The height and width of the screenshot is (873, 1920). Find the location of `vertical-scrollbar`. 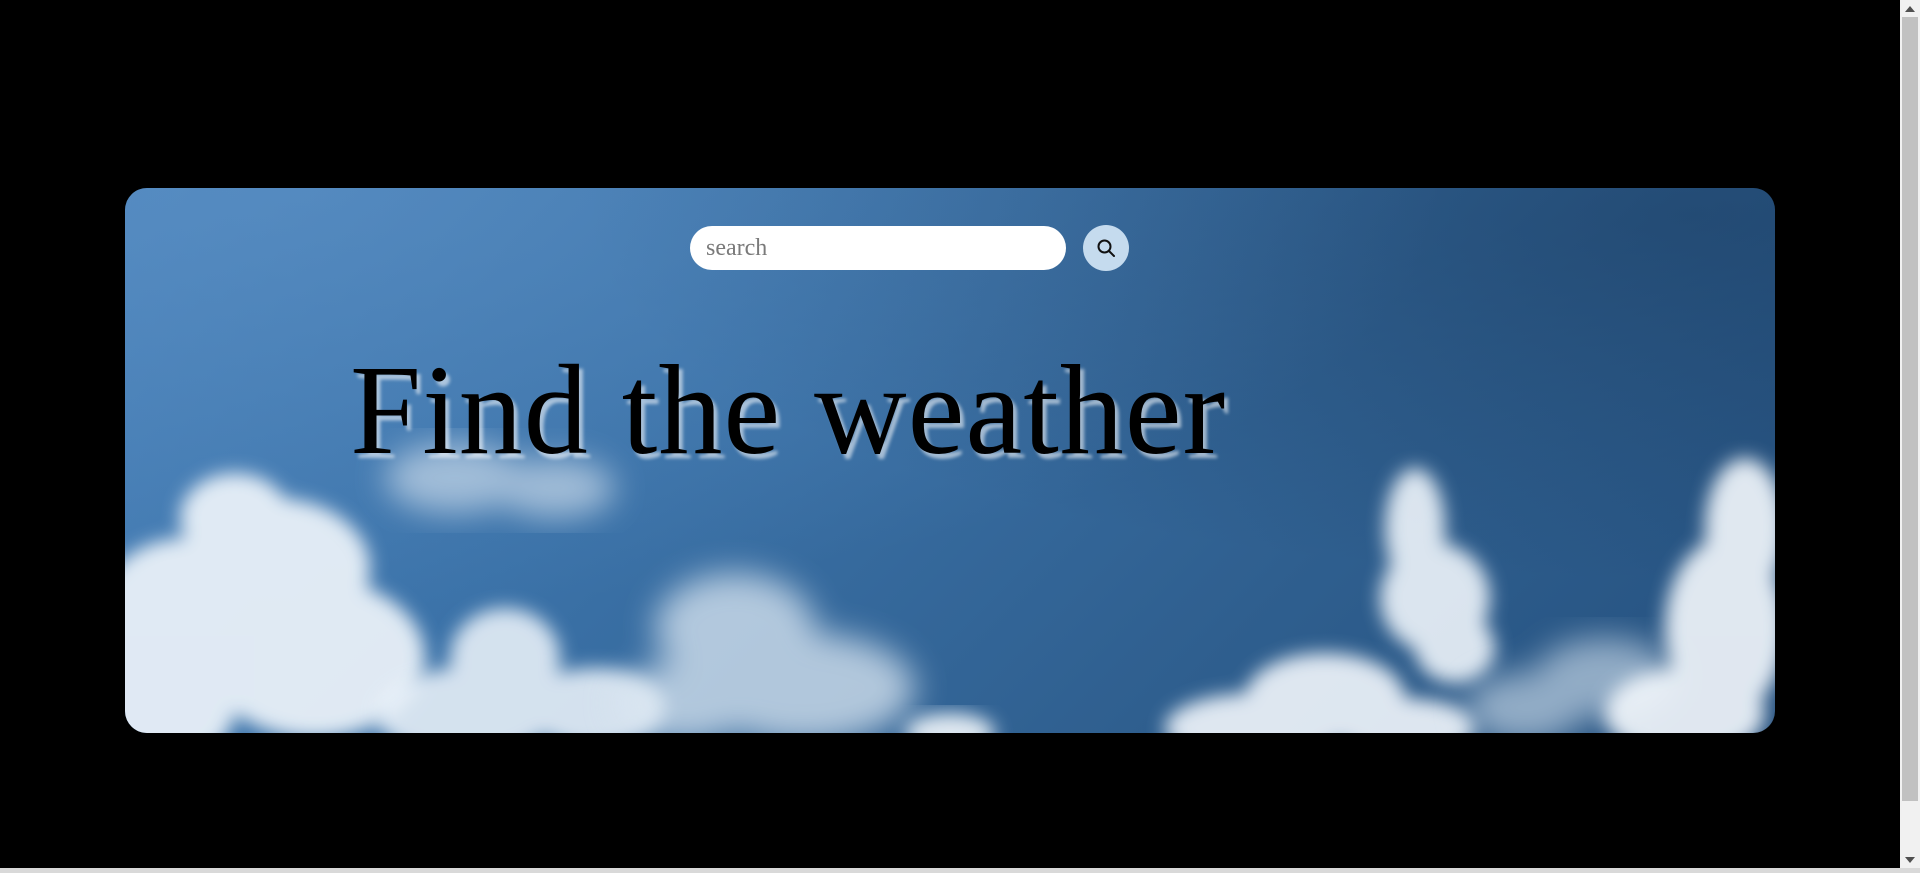

vertical-scrollbar is located at coordinates (1910, 434).